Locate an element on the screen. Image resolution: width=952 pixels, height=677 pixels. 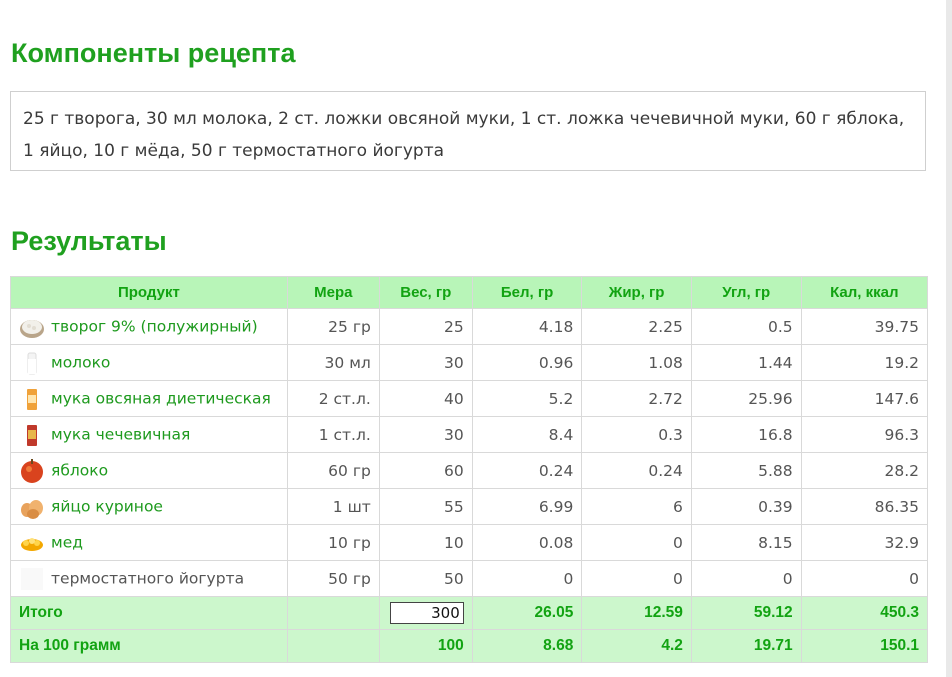
fat-cell: 6 is located at coordinates (636, 506).